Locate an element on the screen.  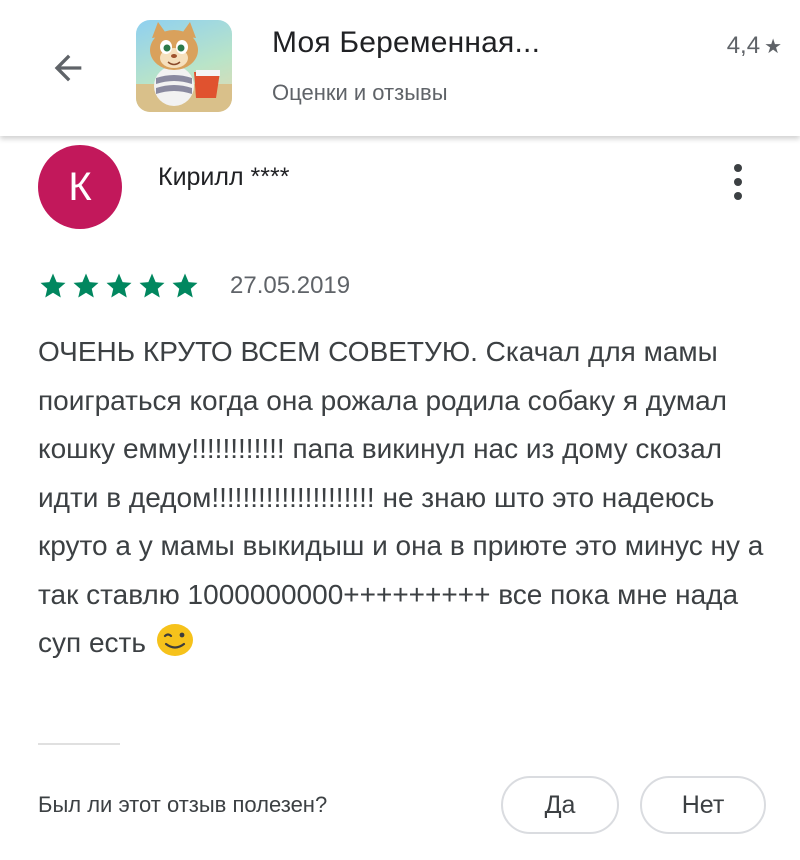
back-button is located at coordinates (68, 68).